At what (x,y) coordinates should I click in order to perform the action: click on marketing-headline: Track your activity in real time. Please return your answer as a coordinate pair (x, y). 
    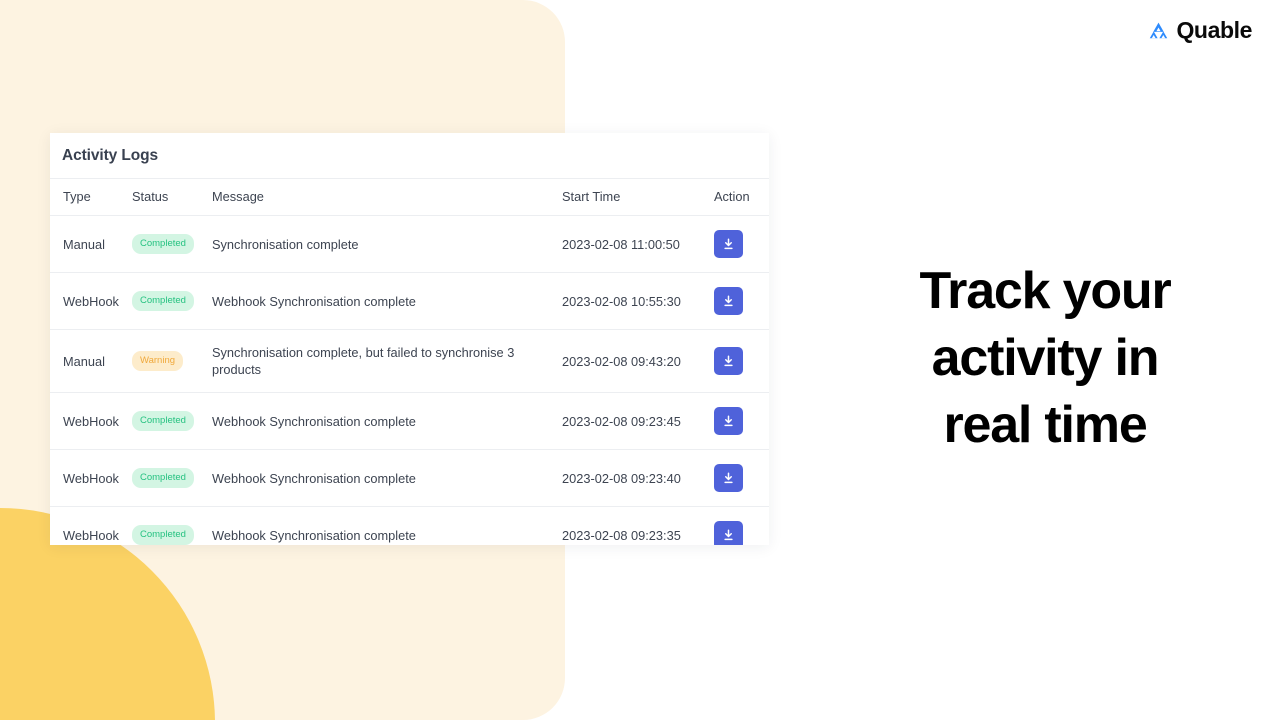
    Looking at the image, I should click on (1037, 358).